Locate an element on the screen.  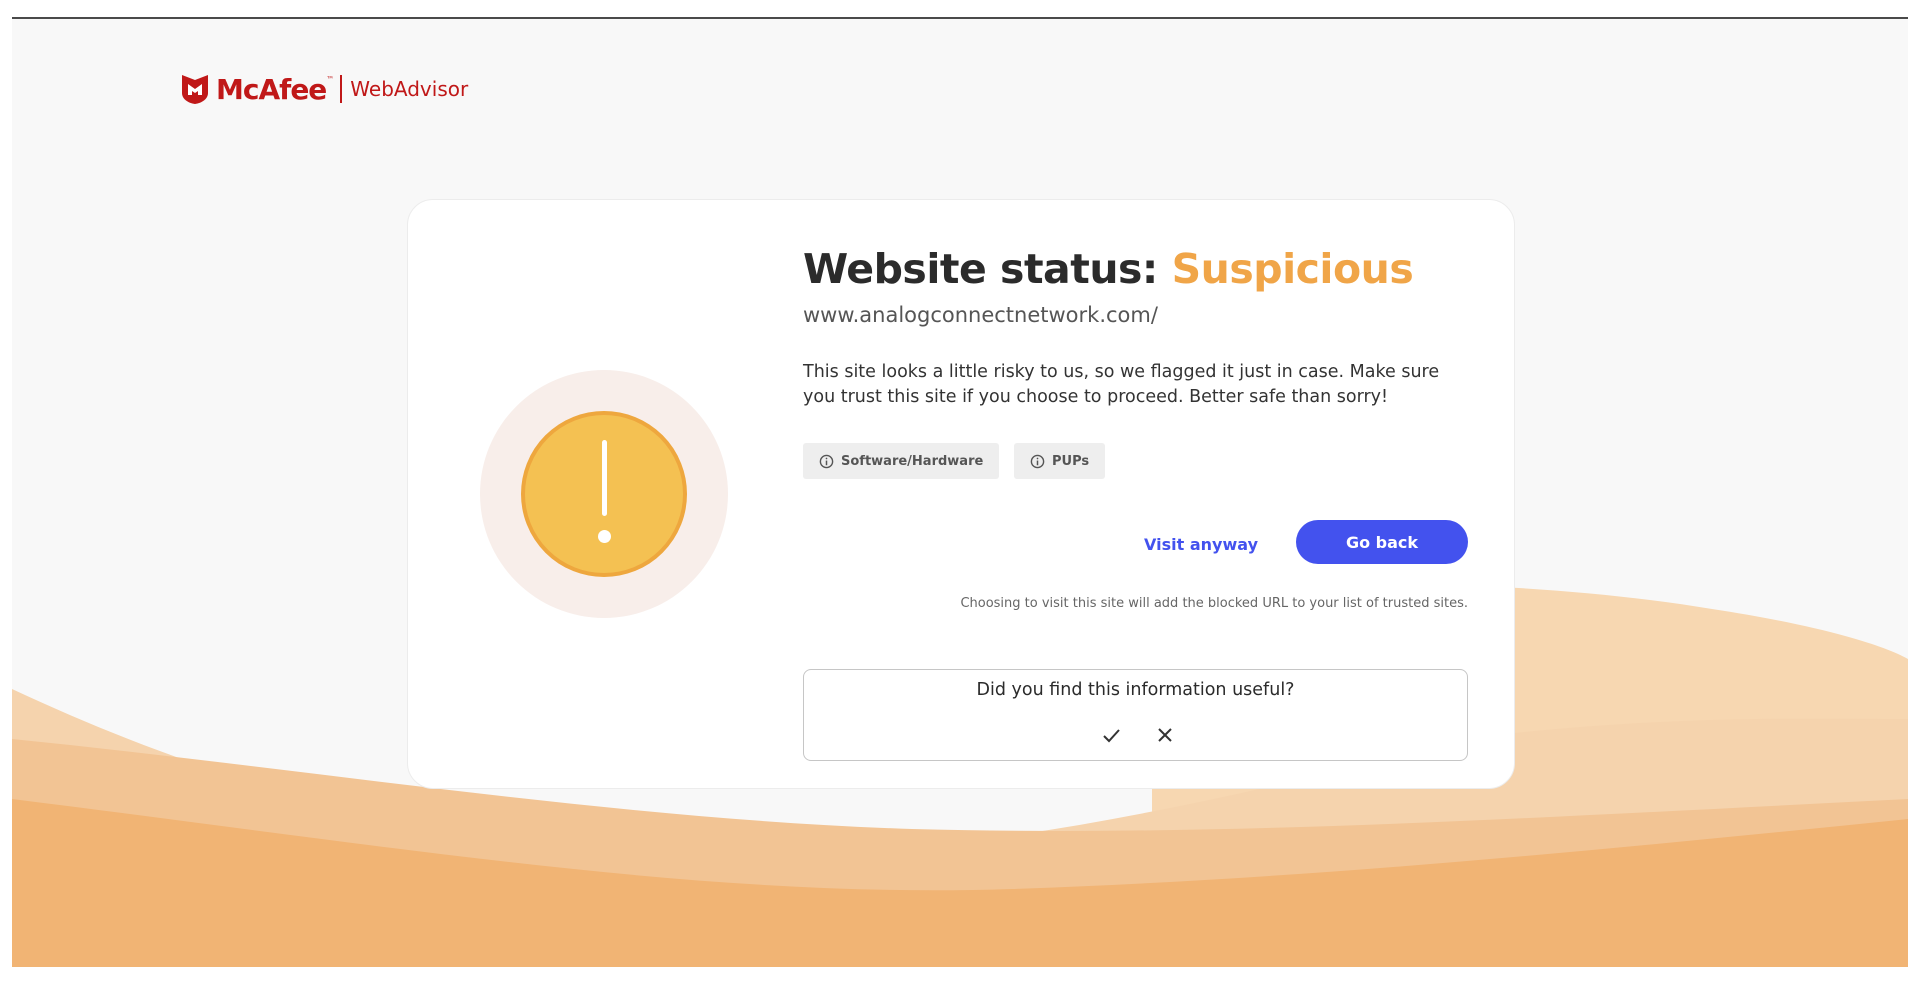
go-back-button: Go back is located at coordinates (1382, 542).